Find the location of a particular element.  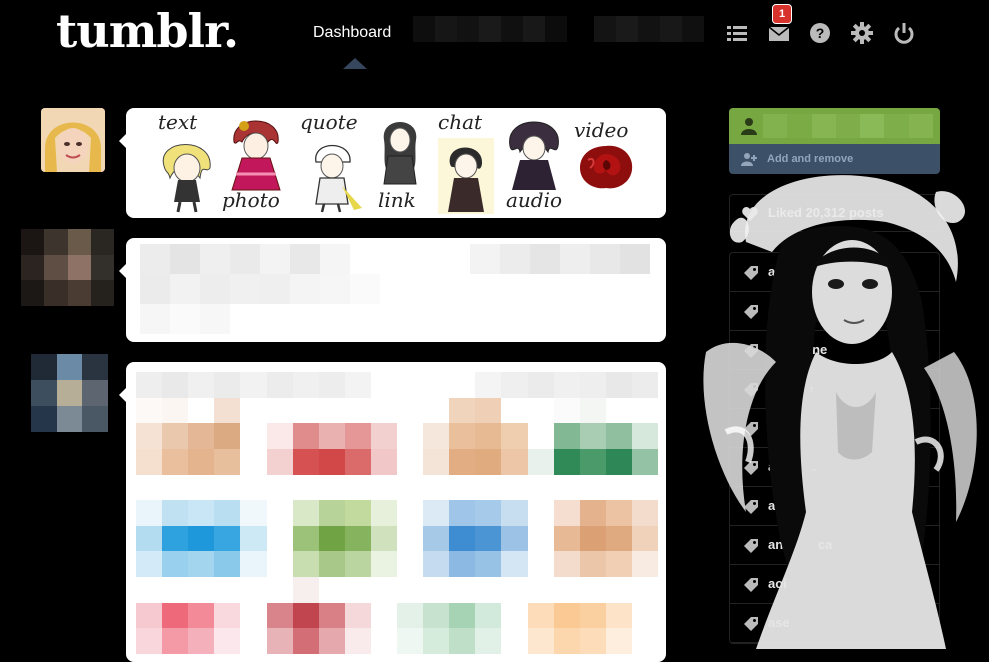

tumblr-logo: tumblr. is located at coordinates (147, 31).